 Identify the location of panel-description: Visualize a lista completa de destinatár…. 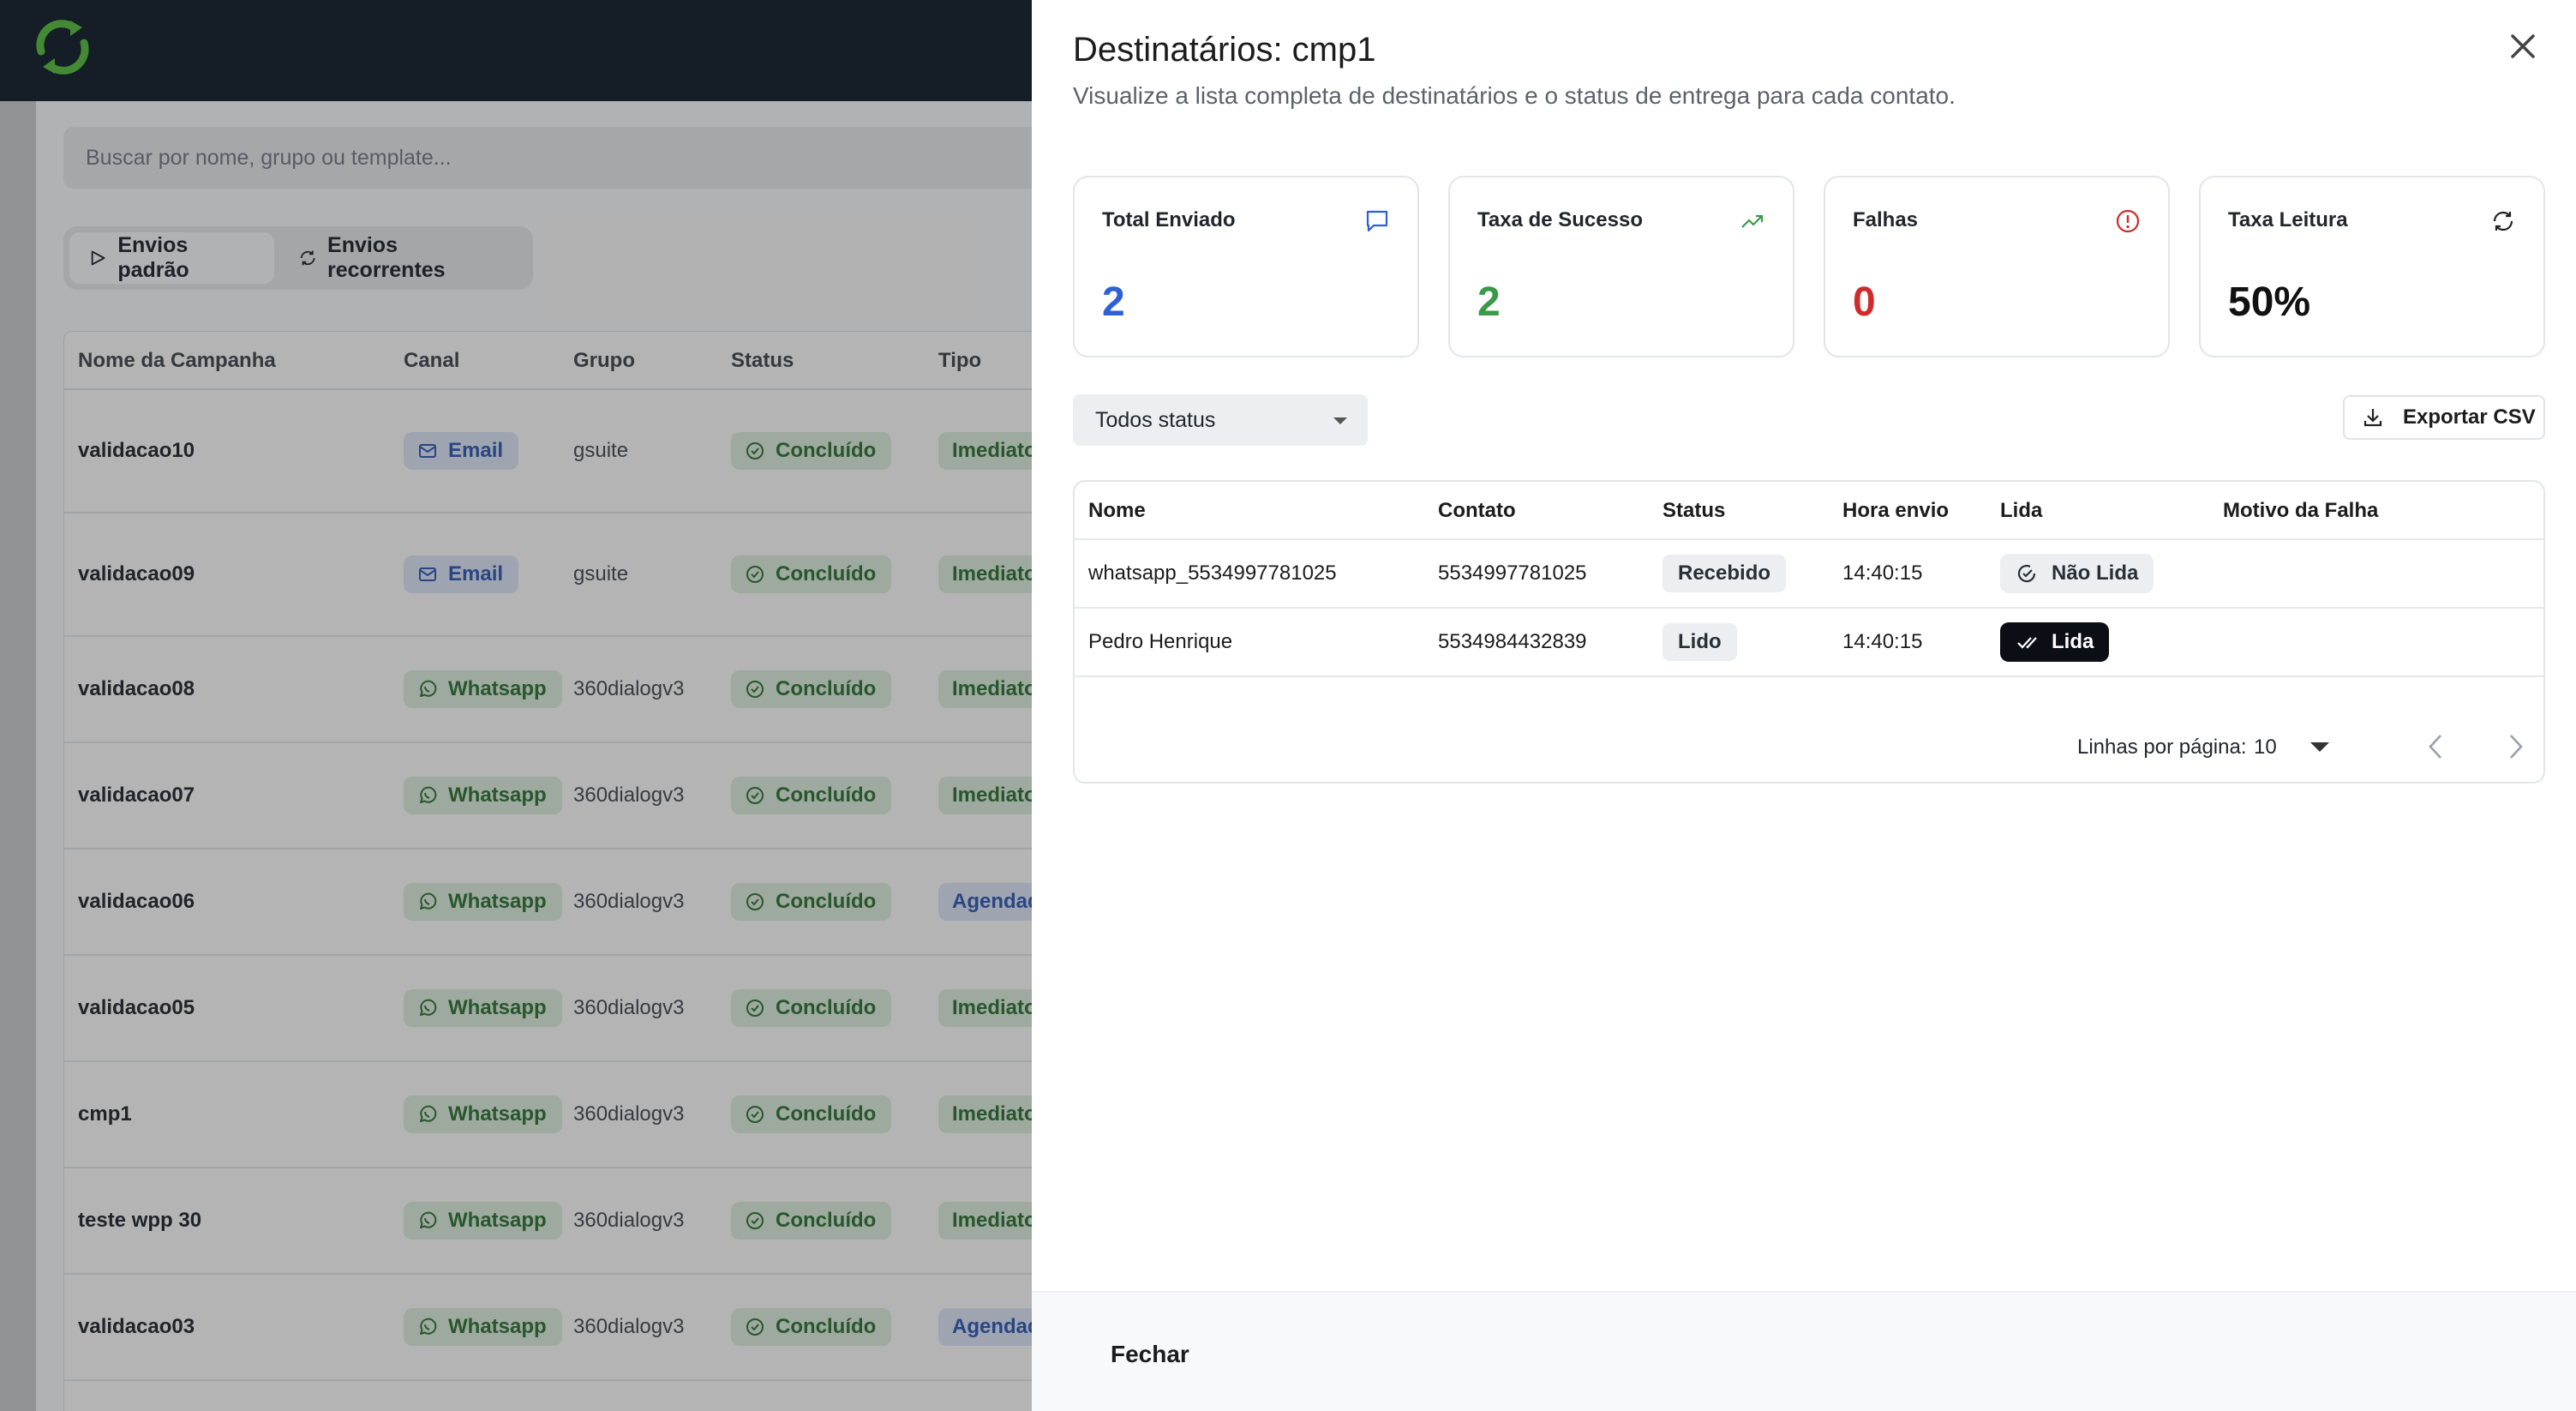
(1514, 95).